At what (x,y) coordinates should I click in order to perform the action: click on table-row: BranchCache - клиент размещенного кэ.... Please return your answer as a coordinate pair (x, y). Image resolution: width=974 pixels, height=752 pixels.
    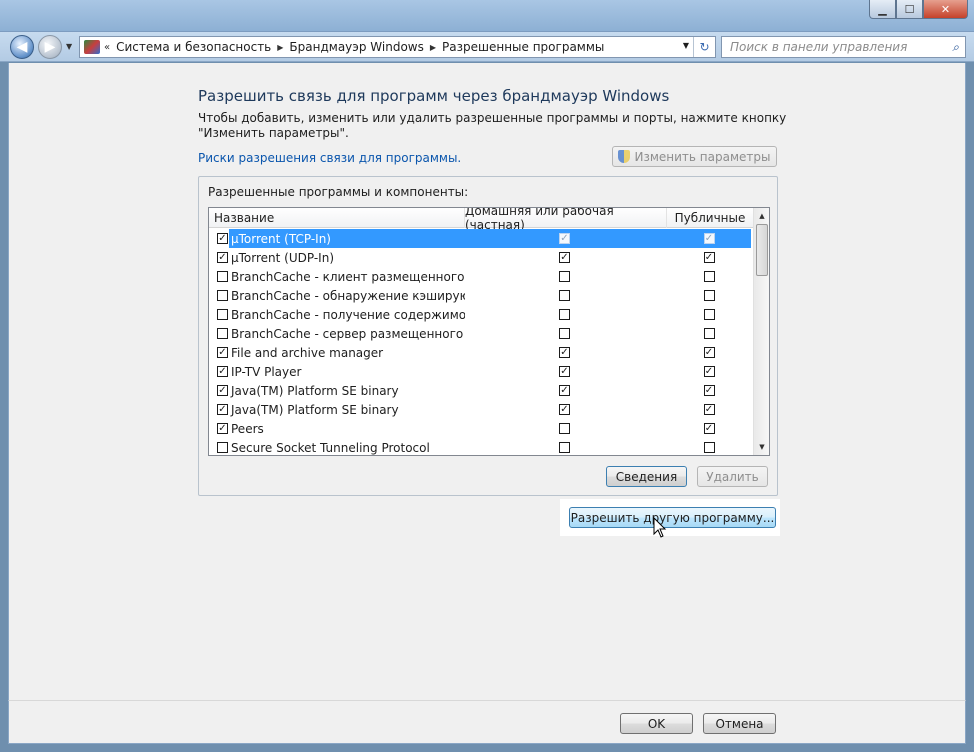
    Looking at the image, I should click on (481, 276).